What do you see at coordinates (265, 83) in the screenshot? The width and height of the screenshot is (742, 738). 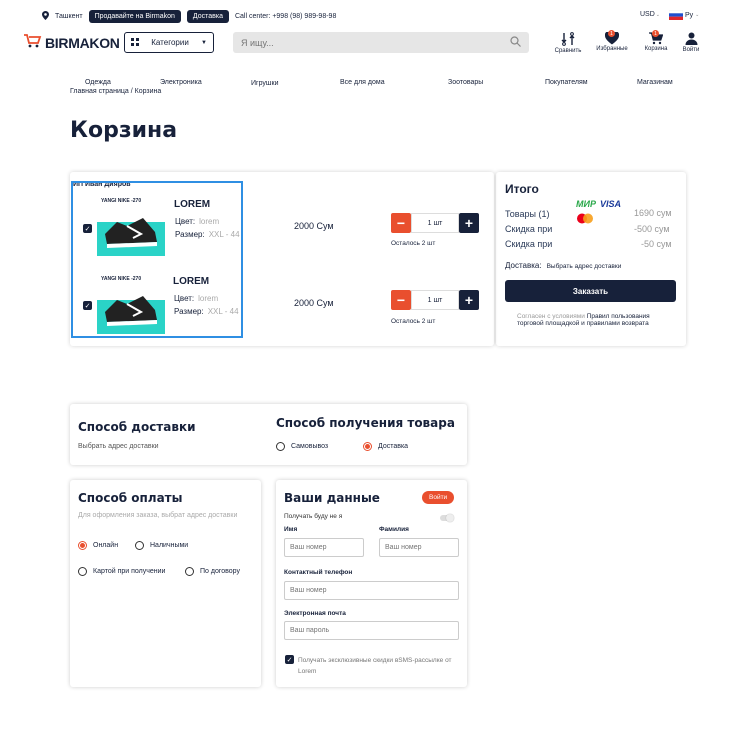 I see `nav-item-toys: Игрушки` at bounding box center [265, 83].